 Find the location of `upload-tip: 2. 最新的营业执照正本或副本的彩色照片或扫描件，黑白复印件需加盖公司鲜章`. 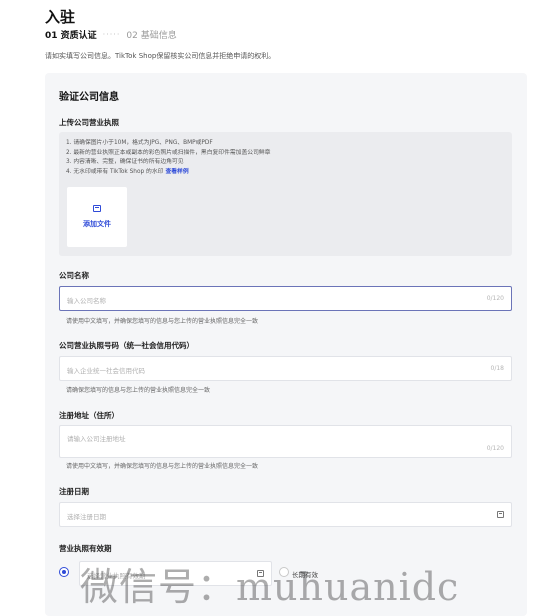

upload-tip: 2. 最新的营业执照正本或副本的彩色照片或扫描件，黑白复印件需加盖公司鲜章 is located at coordinates (168, 152).